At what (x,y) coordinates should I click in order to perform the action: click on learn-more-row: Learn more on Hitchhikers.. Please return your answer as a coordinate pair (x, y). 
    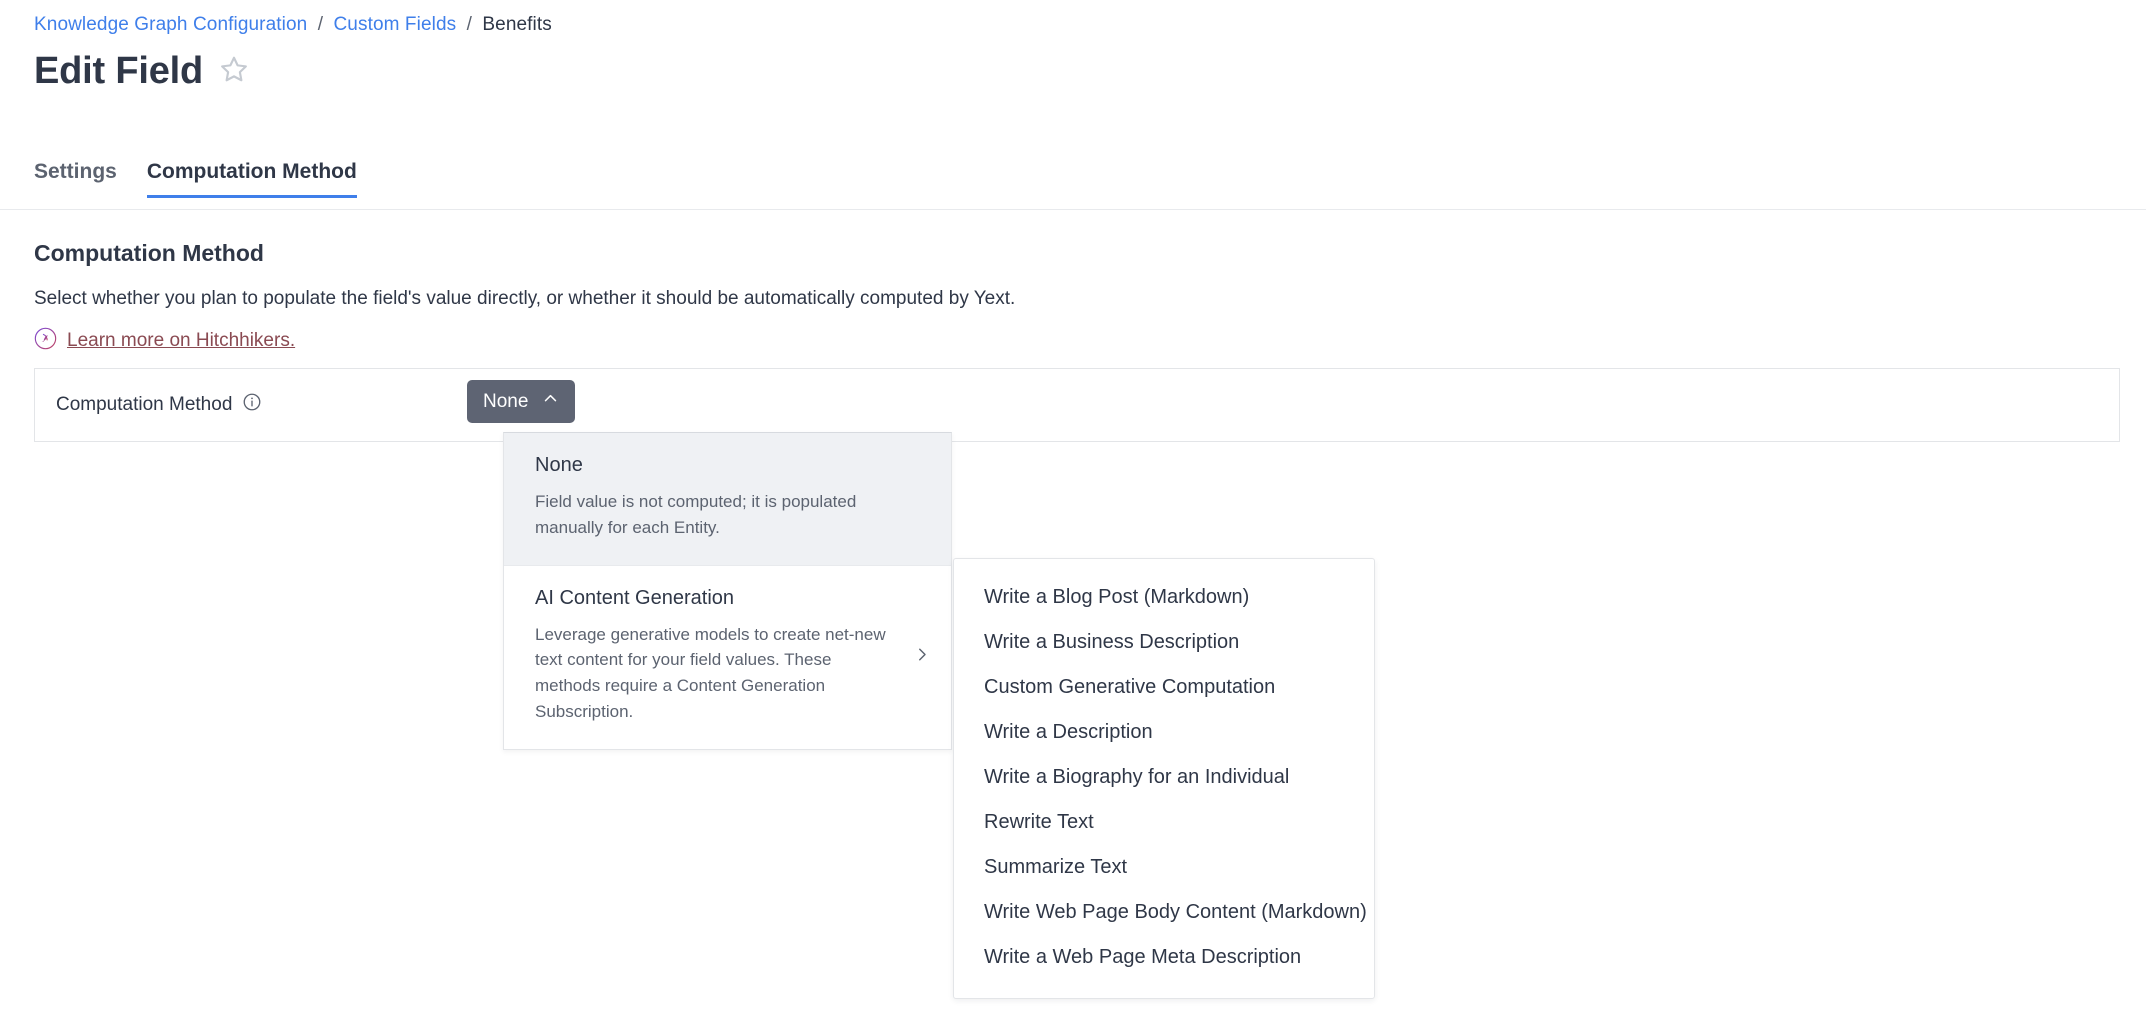
    Looking at the image, I should click on (164, 341).